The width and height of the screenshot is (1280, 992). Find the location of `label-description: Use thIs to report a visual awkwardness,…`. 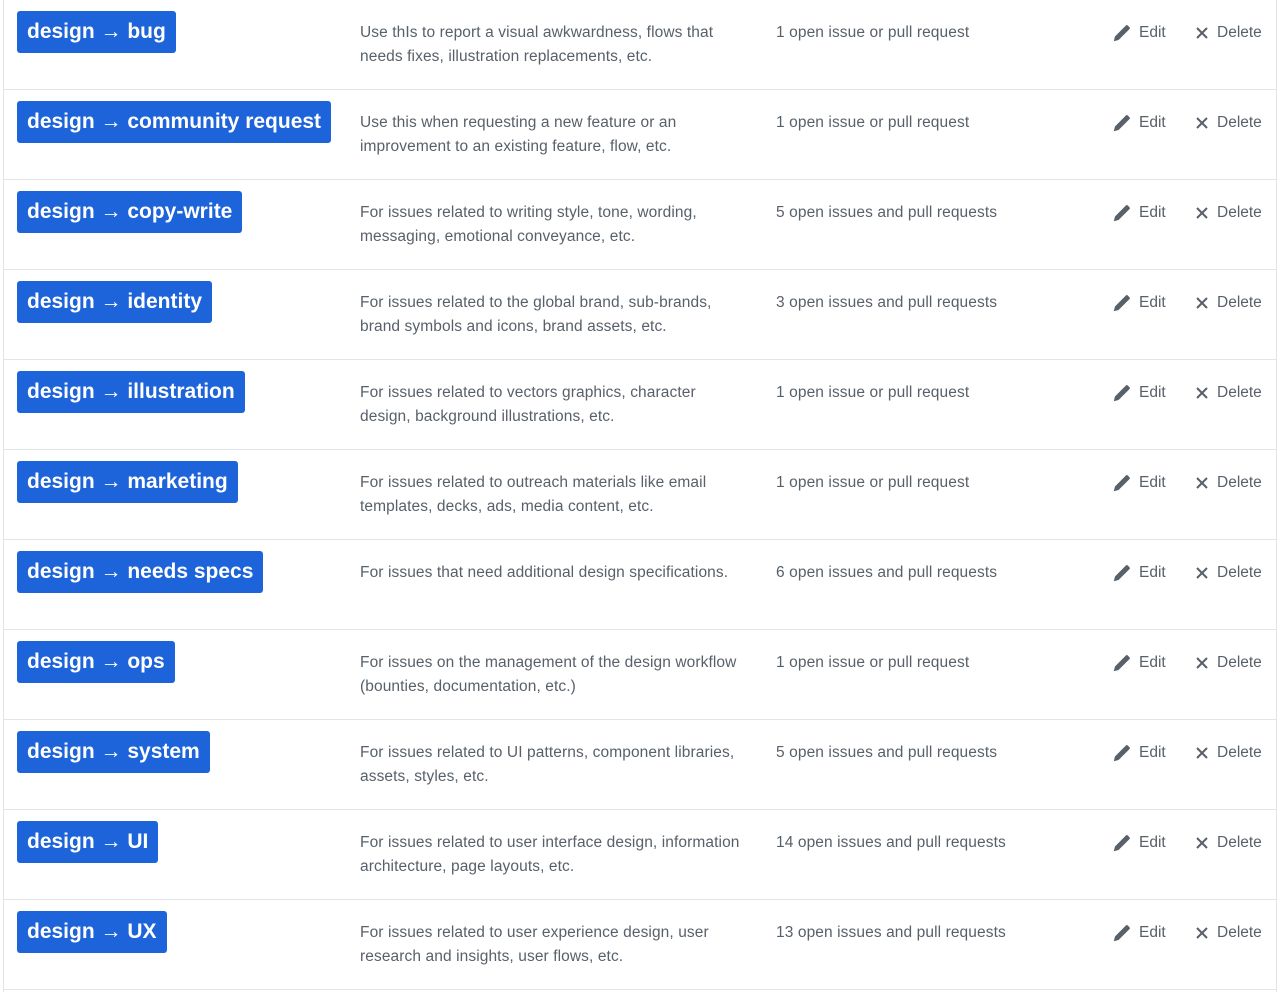

label-description: Use thIs to report a visual awkwardness,… is located at coordinates (537, 44).